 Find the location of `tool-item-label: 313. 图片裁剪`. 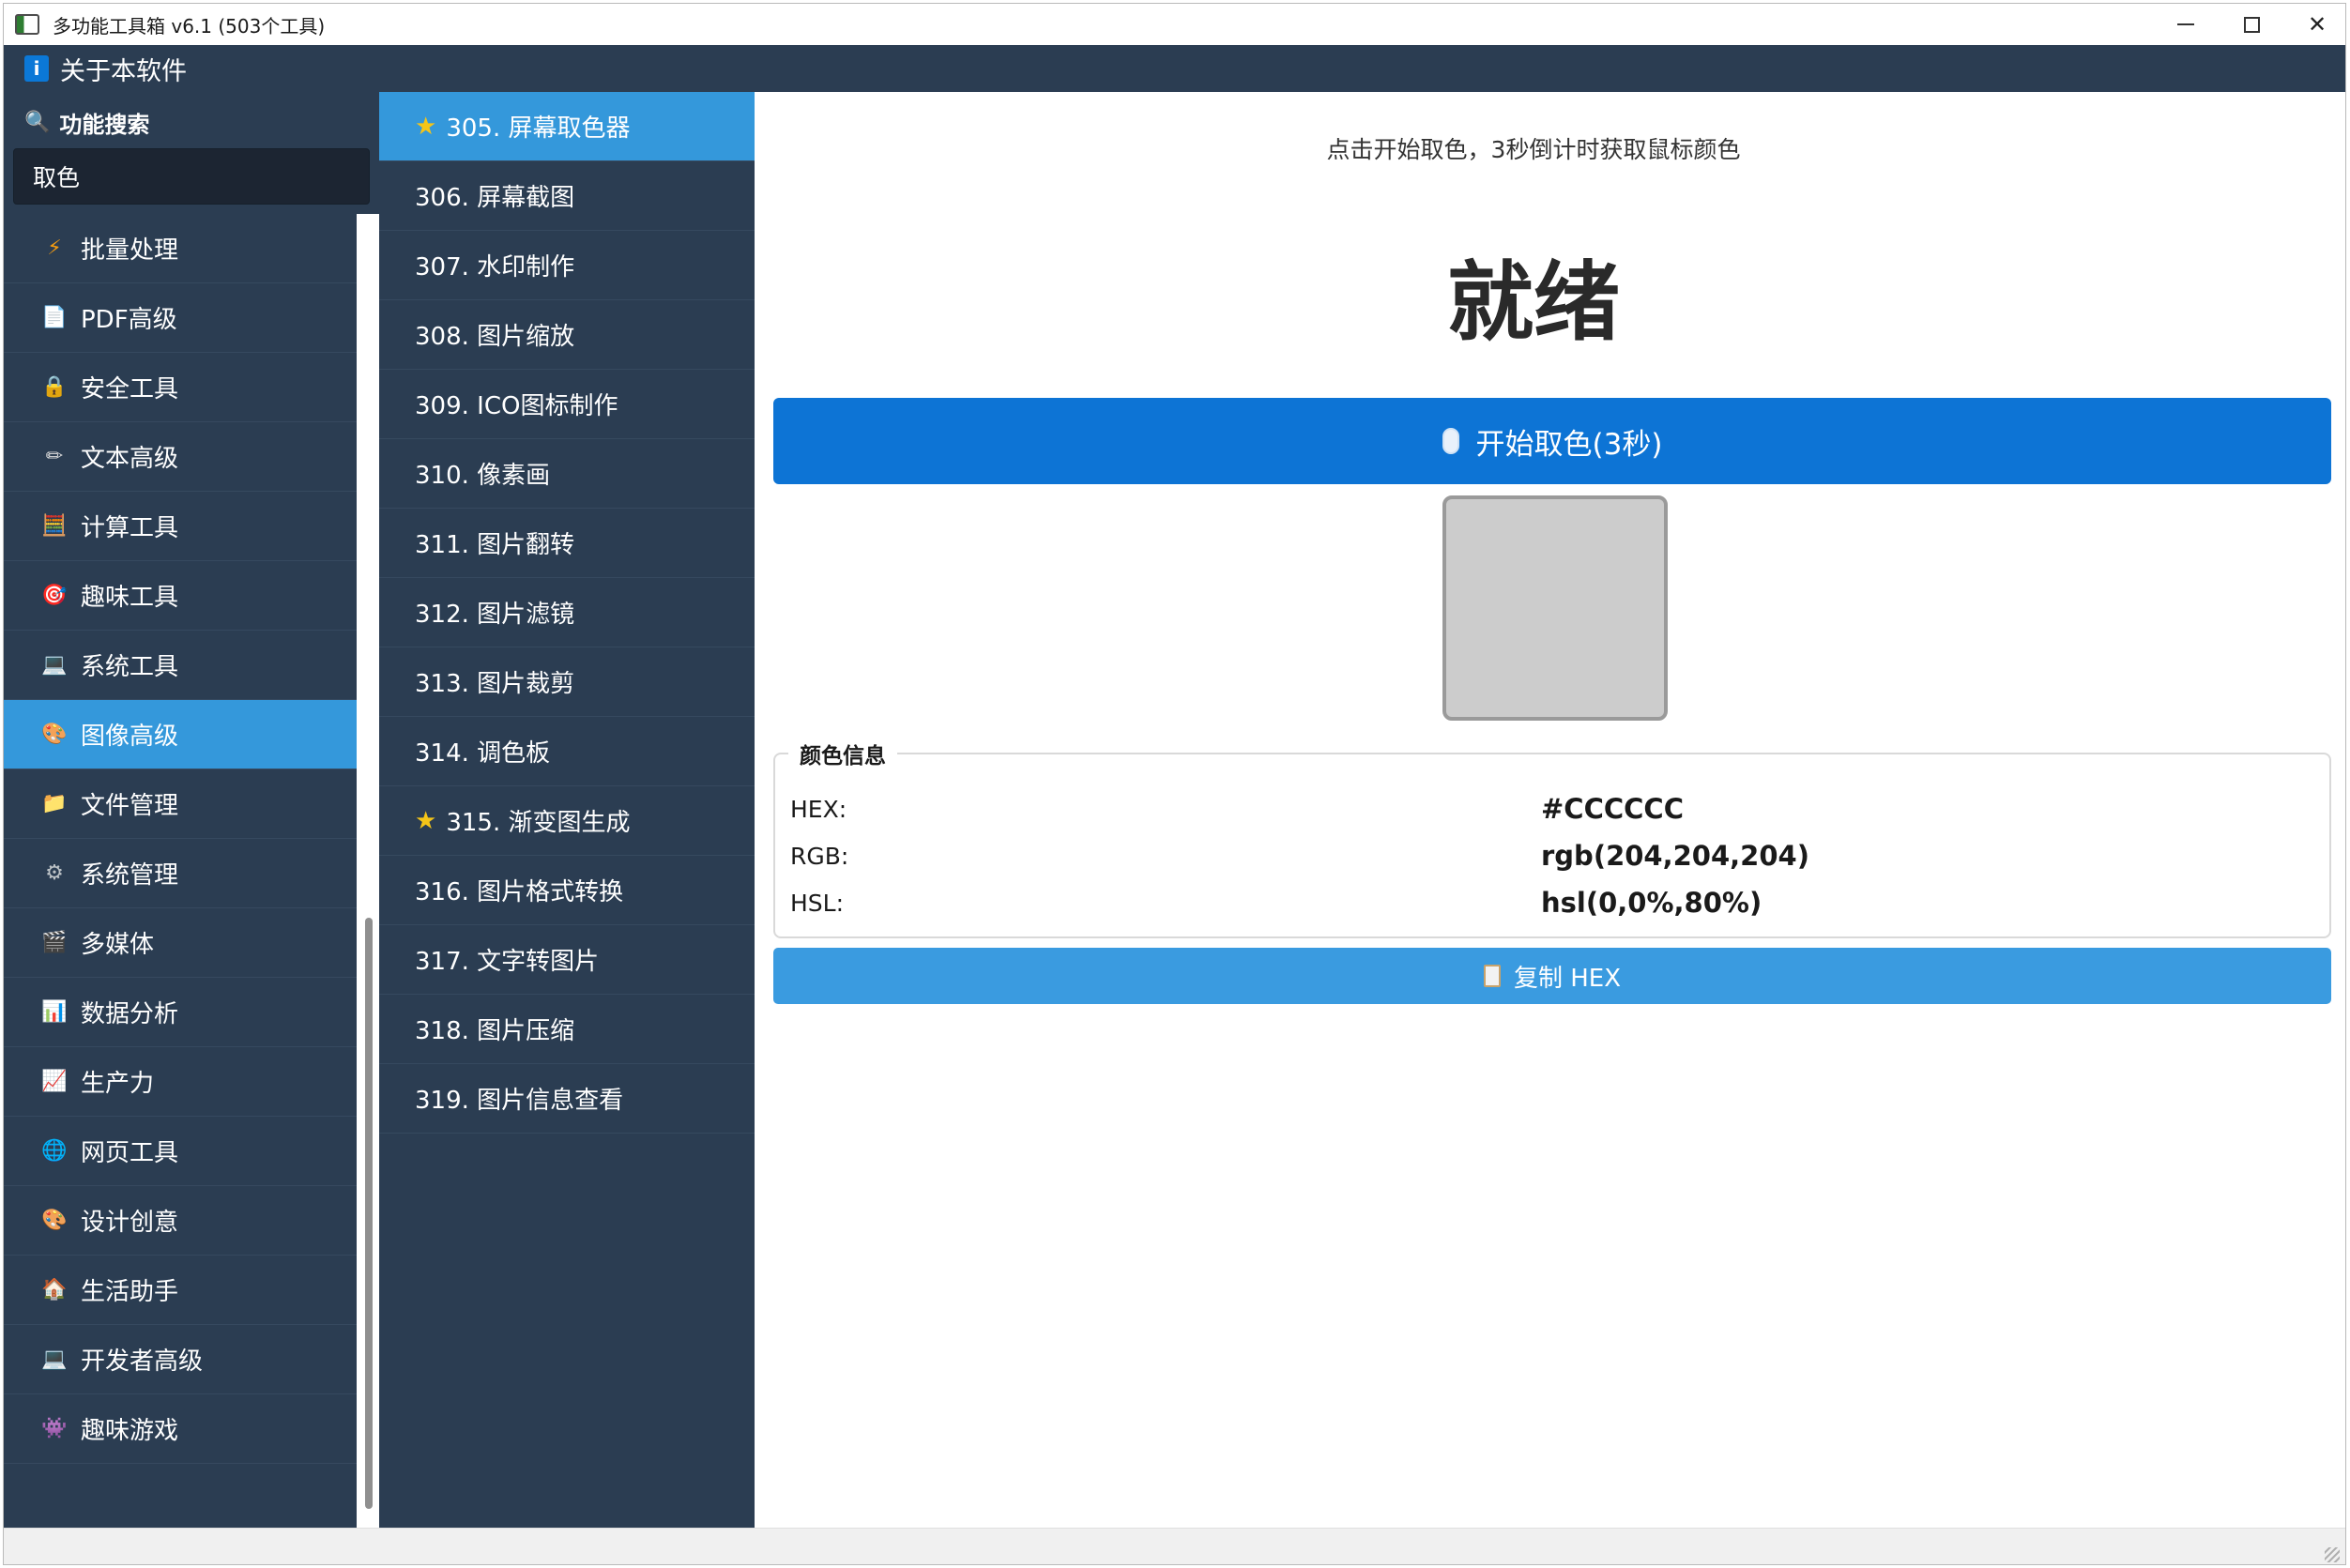

tool-item-label: 313. 图片裁剪 is located at coordinates (495, 684).